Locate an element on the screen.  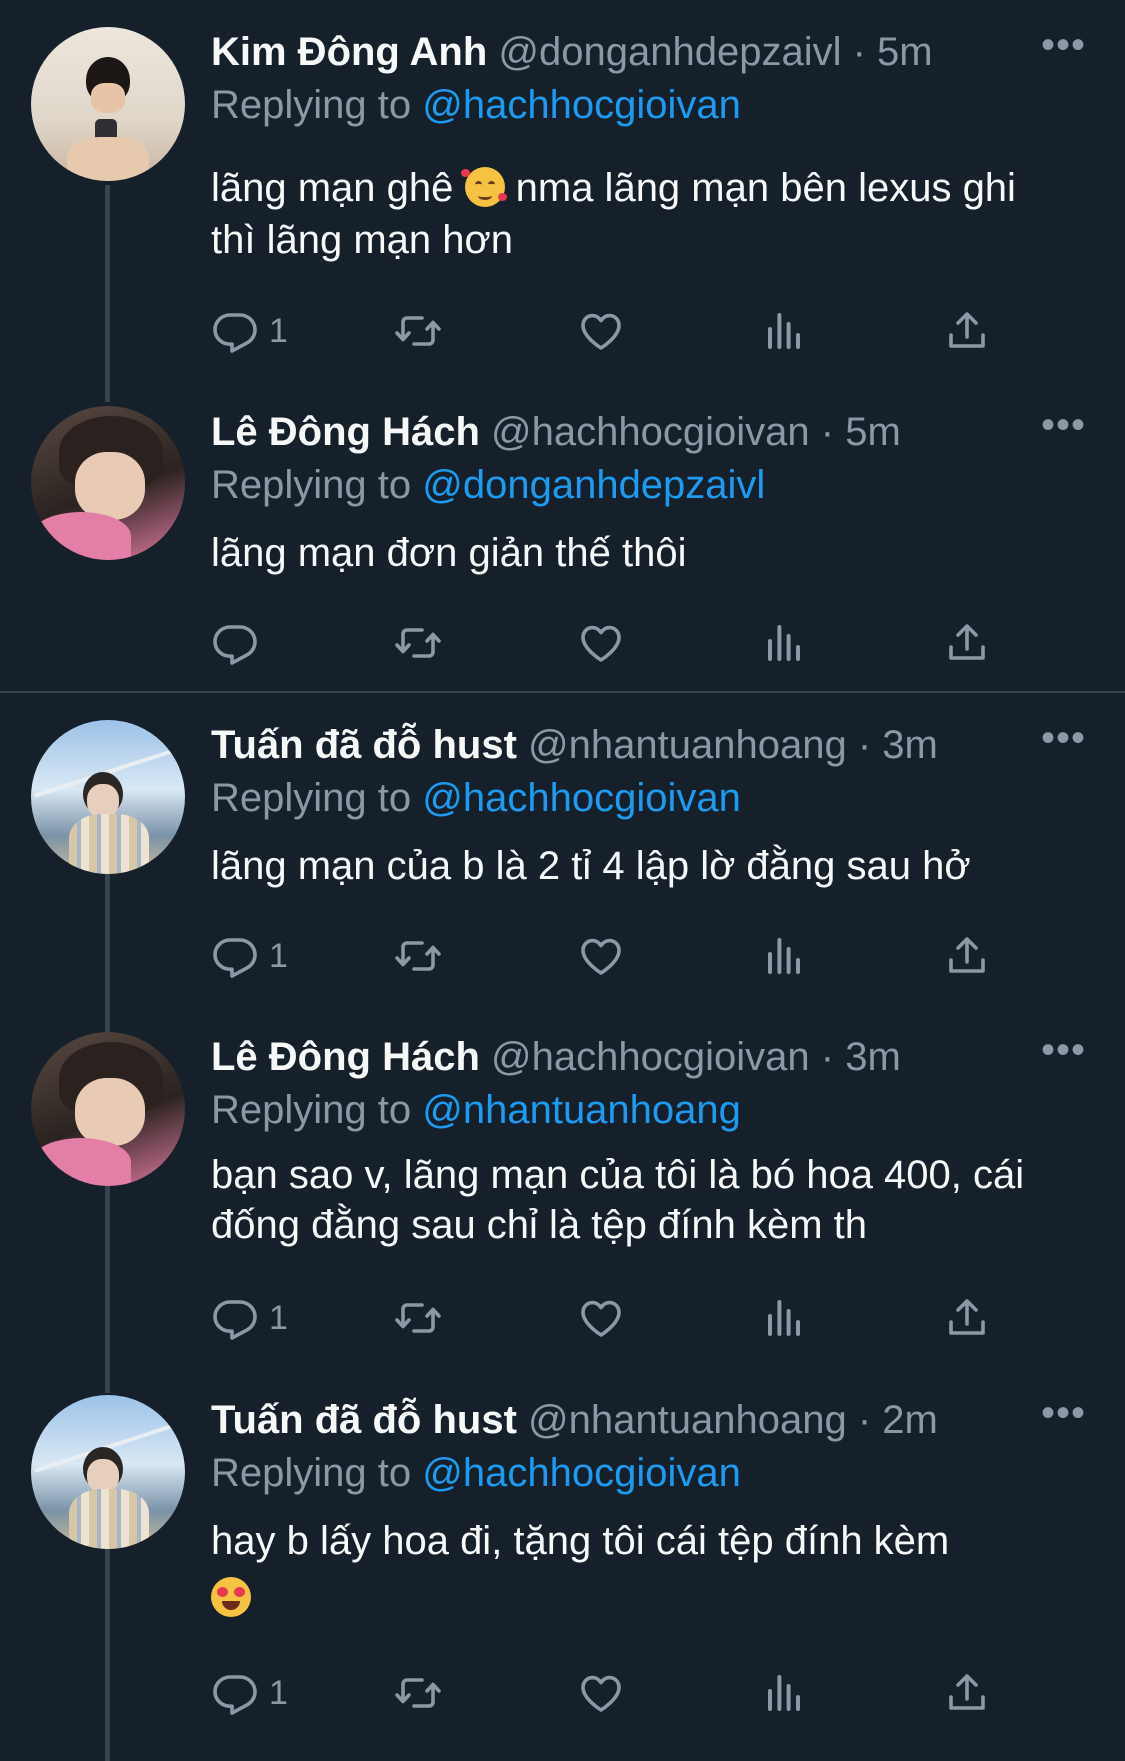
display-name: Kim Đông Anh is located at coordinates (349, 52).